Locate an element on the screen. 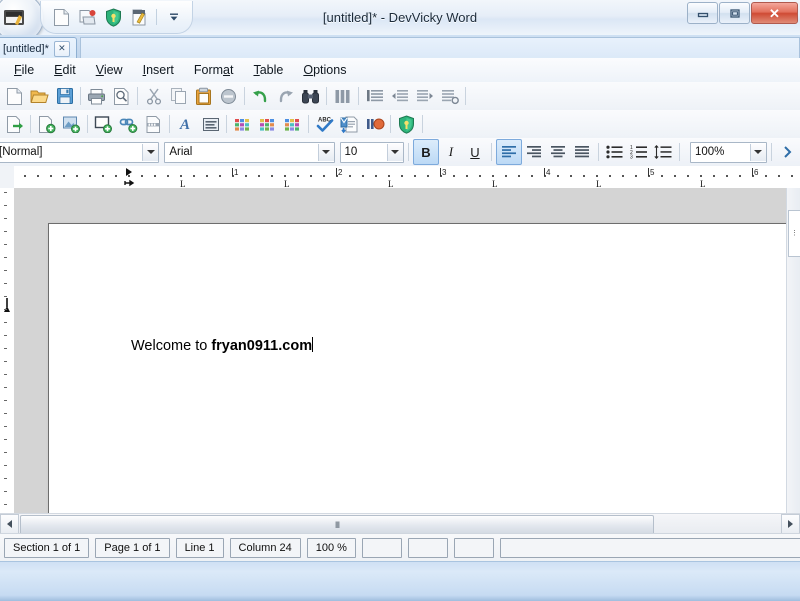 Image resolution: width=800 pixels, height=601 pixels. font-dropdown-arrow is located at coordinates (325, 152).